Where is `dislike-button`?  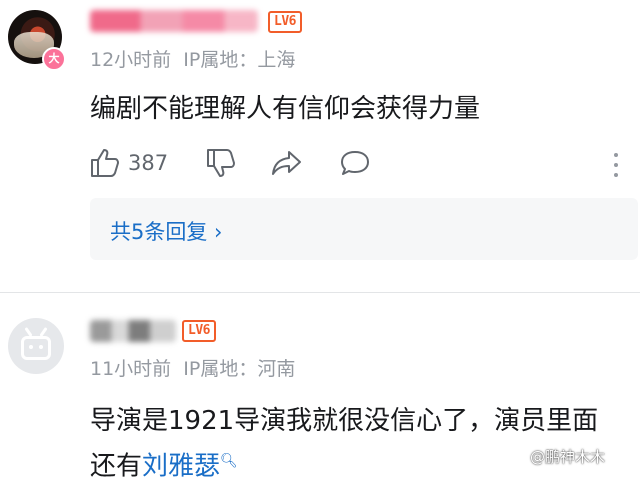
dislike-button is located at coordinates (221, 163).